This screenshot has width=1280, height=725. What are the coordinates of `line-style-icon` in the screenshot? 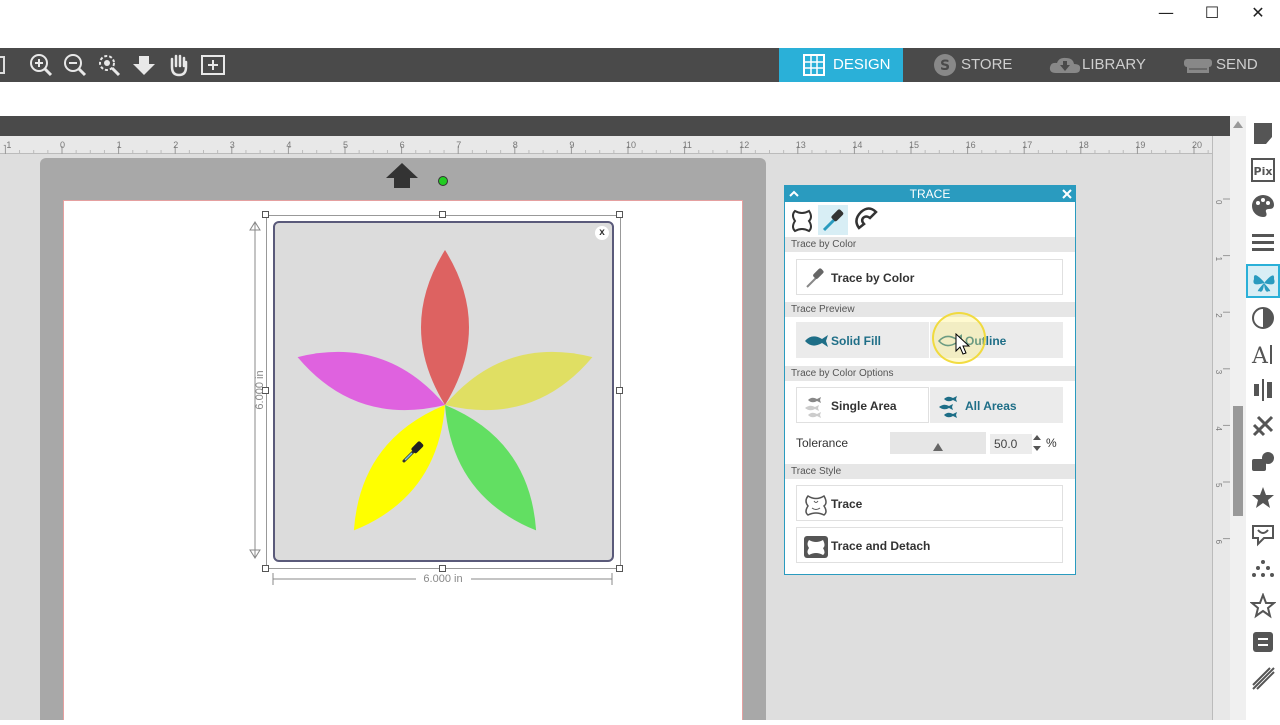 It's located at (1263, 242).